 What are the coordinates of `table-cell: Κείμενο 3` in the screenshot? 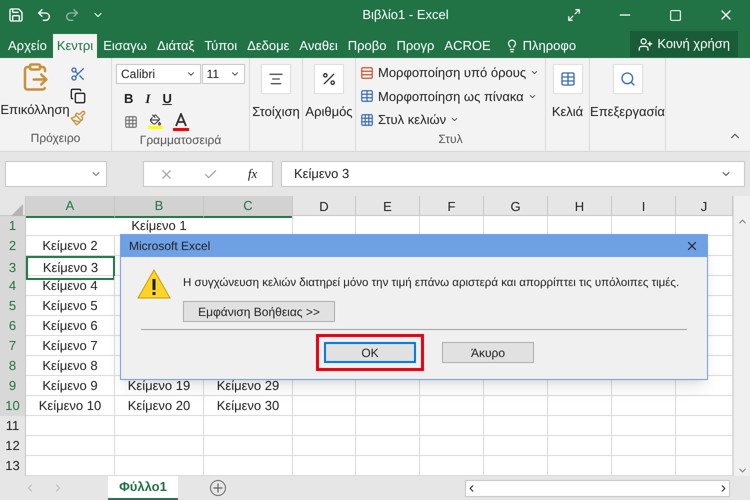 It's located at (70, 268).